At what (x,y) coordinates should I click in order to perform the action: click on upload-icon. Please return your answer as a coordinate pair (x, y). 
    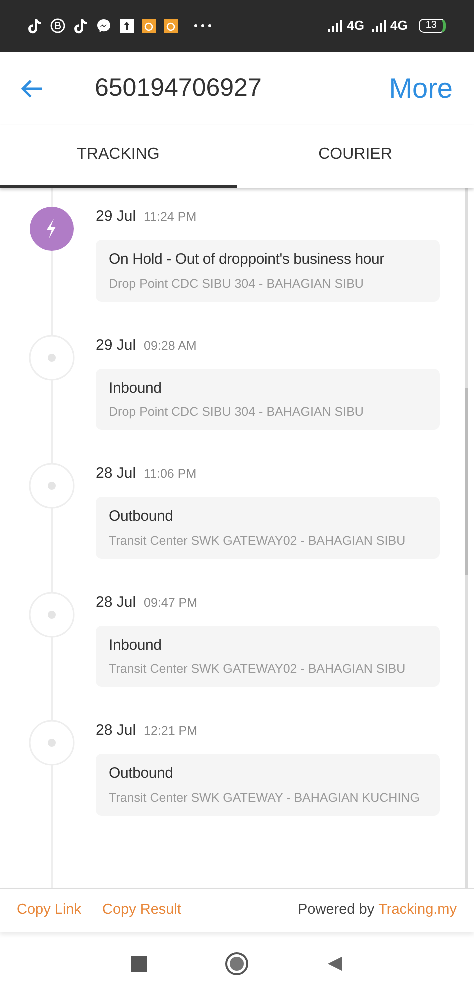
    Looking at the image, I should click on (127, 26).